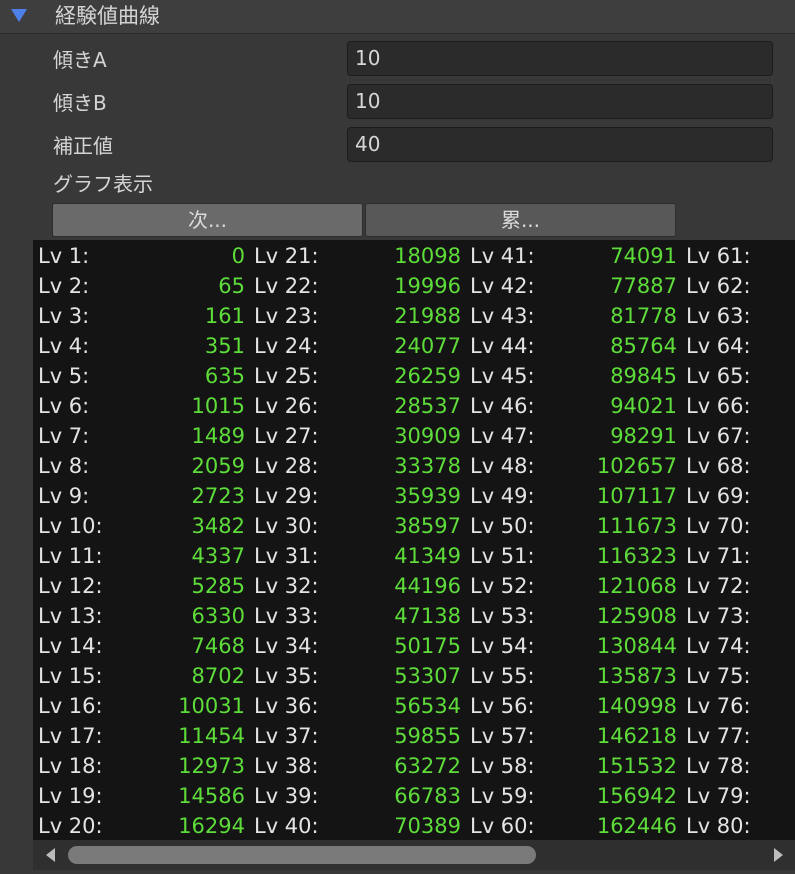  What do you see at coordinates (64, 256) in the screenshot?
I see `level-label: Lv 1:` at bounding box center [64, 256].